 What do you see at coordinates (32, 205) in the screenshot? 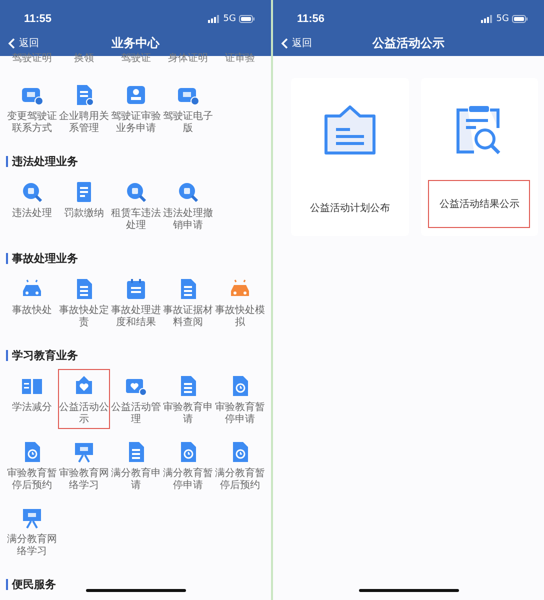
I see `service-item: 违法处理` at bounding box center [32, 205].